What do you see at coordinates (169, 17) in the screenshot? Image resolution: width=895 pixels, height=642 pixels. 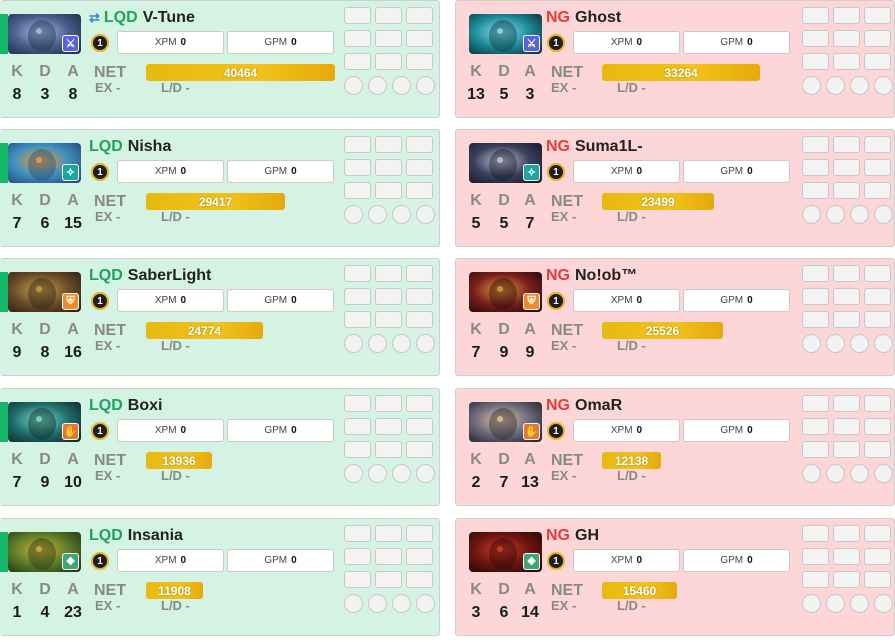 I see `player-name: V-Tune` at bounding box center [169, 17].